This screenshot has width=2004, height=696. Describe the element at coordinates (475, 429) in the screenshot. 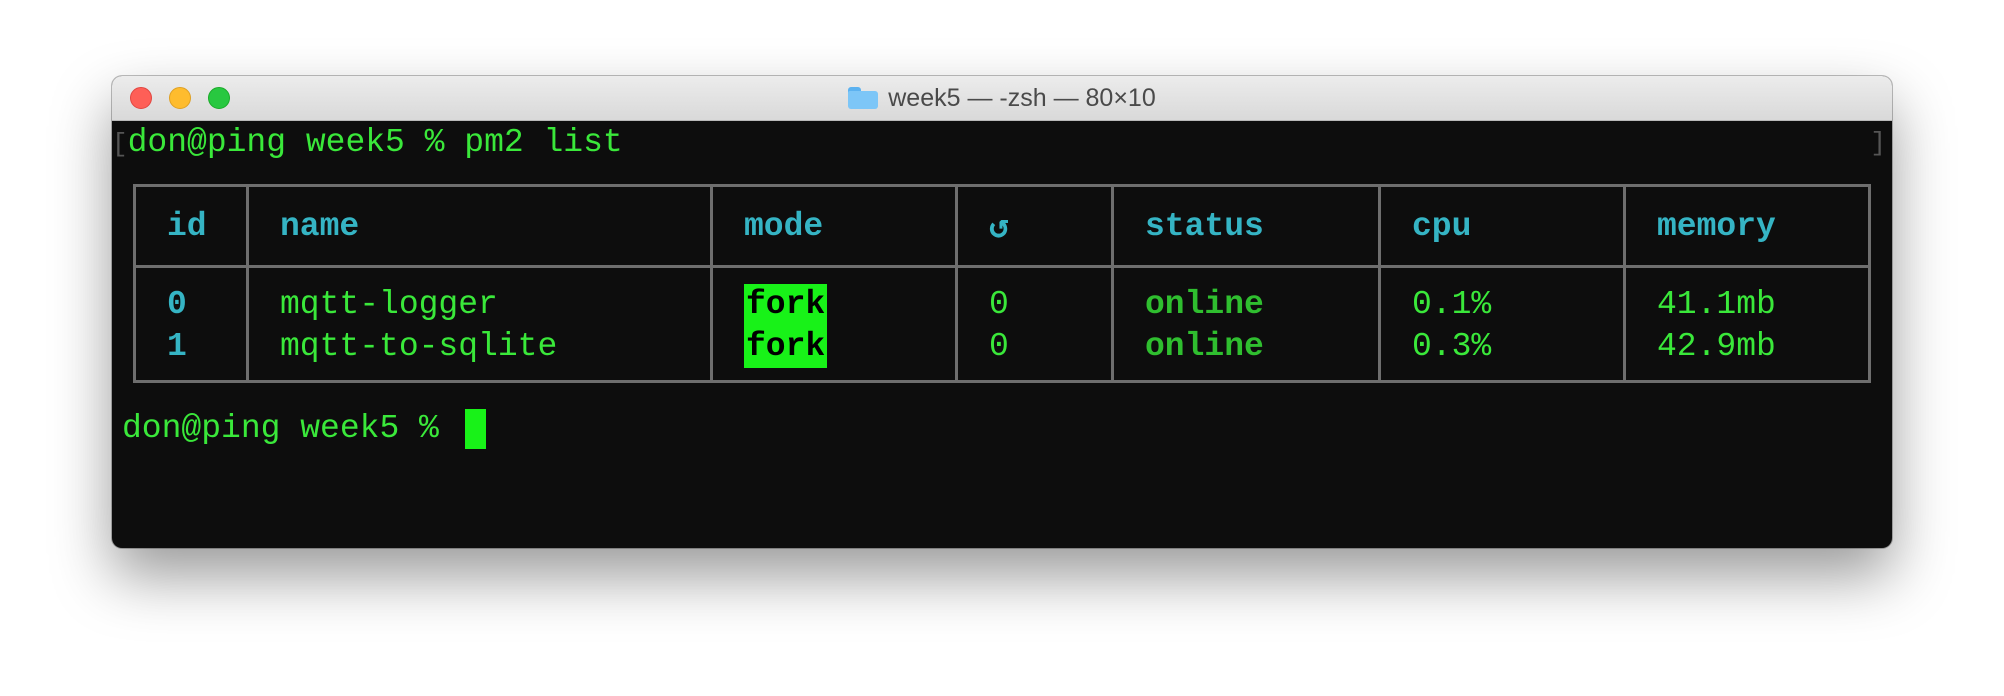

I see `text-cursor` at that location.